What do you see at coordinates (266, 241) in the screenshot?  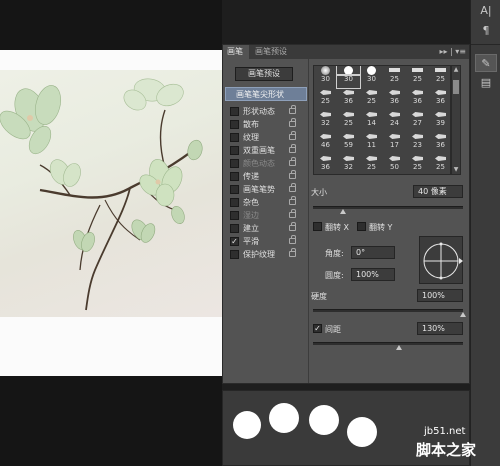 I see `brush-option-item: ✓ 平滑` at bounding box center [266, 241].